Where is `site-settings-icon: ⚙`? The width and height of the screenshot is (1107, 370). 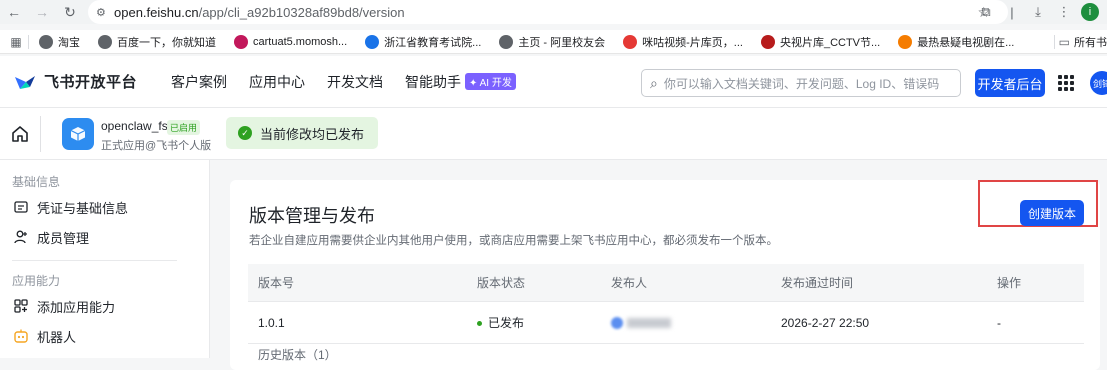 site-settings-icon: ⚙ is located at coordinates (105, 12).